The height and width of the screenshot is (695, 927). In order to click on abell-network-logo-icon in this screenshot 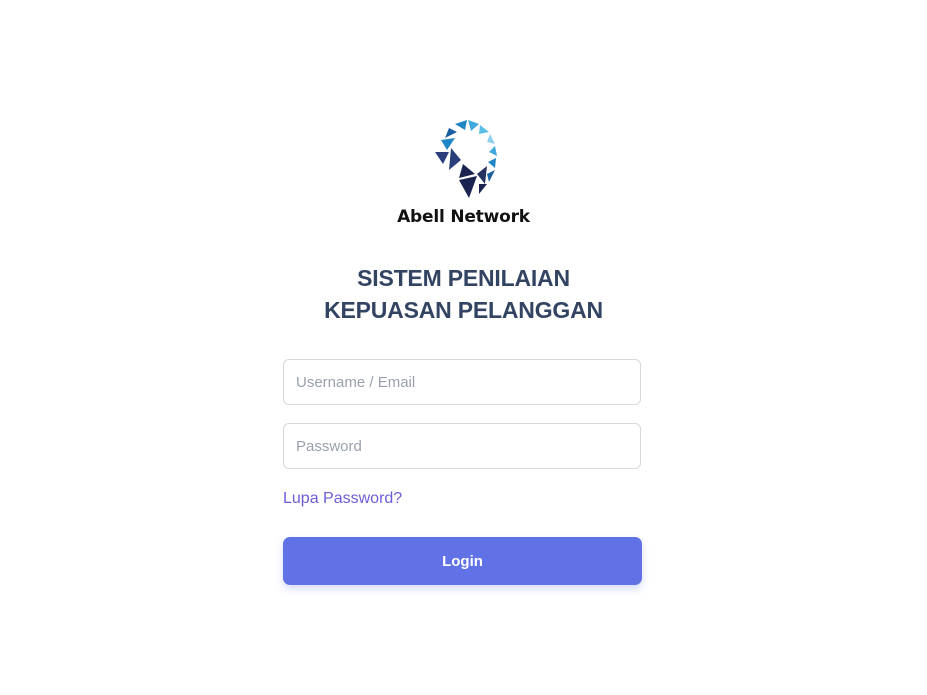, I will do `click(465, 159)`.